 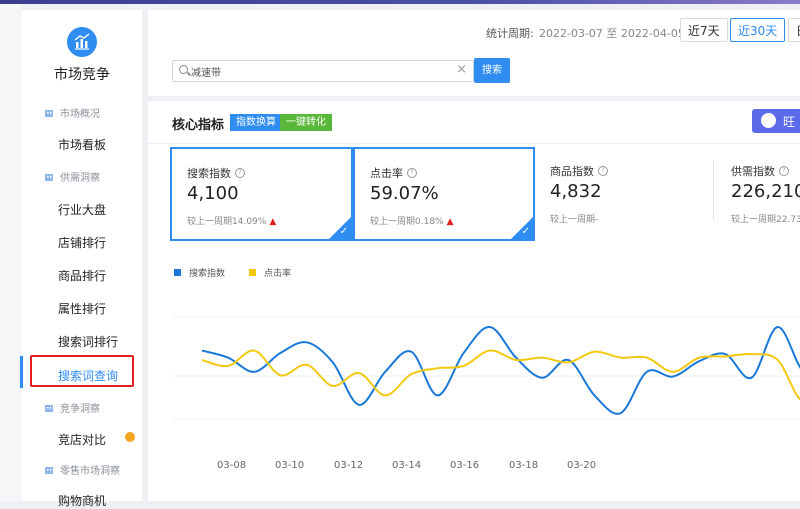 What do you see at coordinates (794, 30) in the screenshot?
I see `range-day-button: 日` at bounding box center [794, 30].